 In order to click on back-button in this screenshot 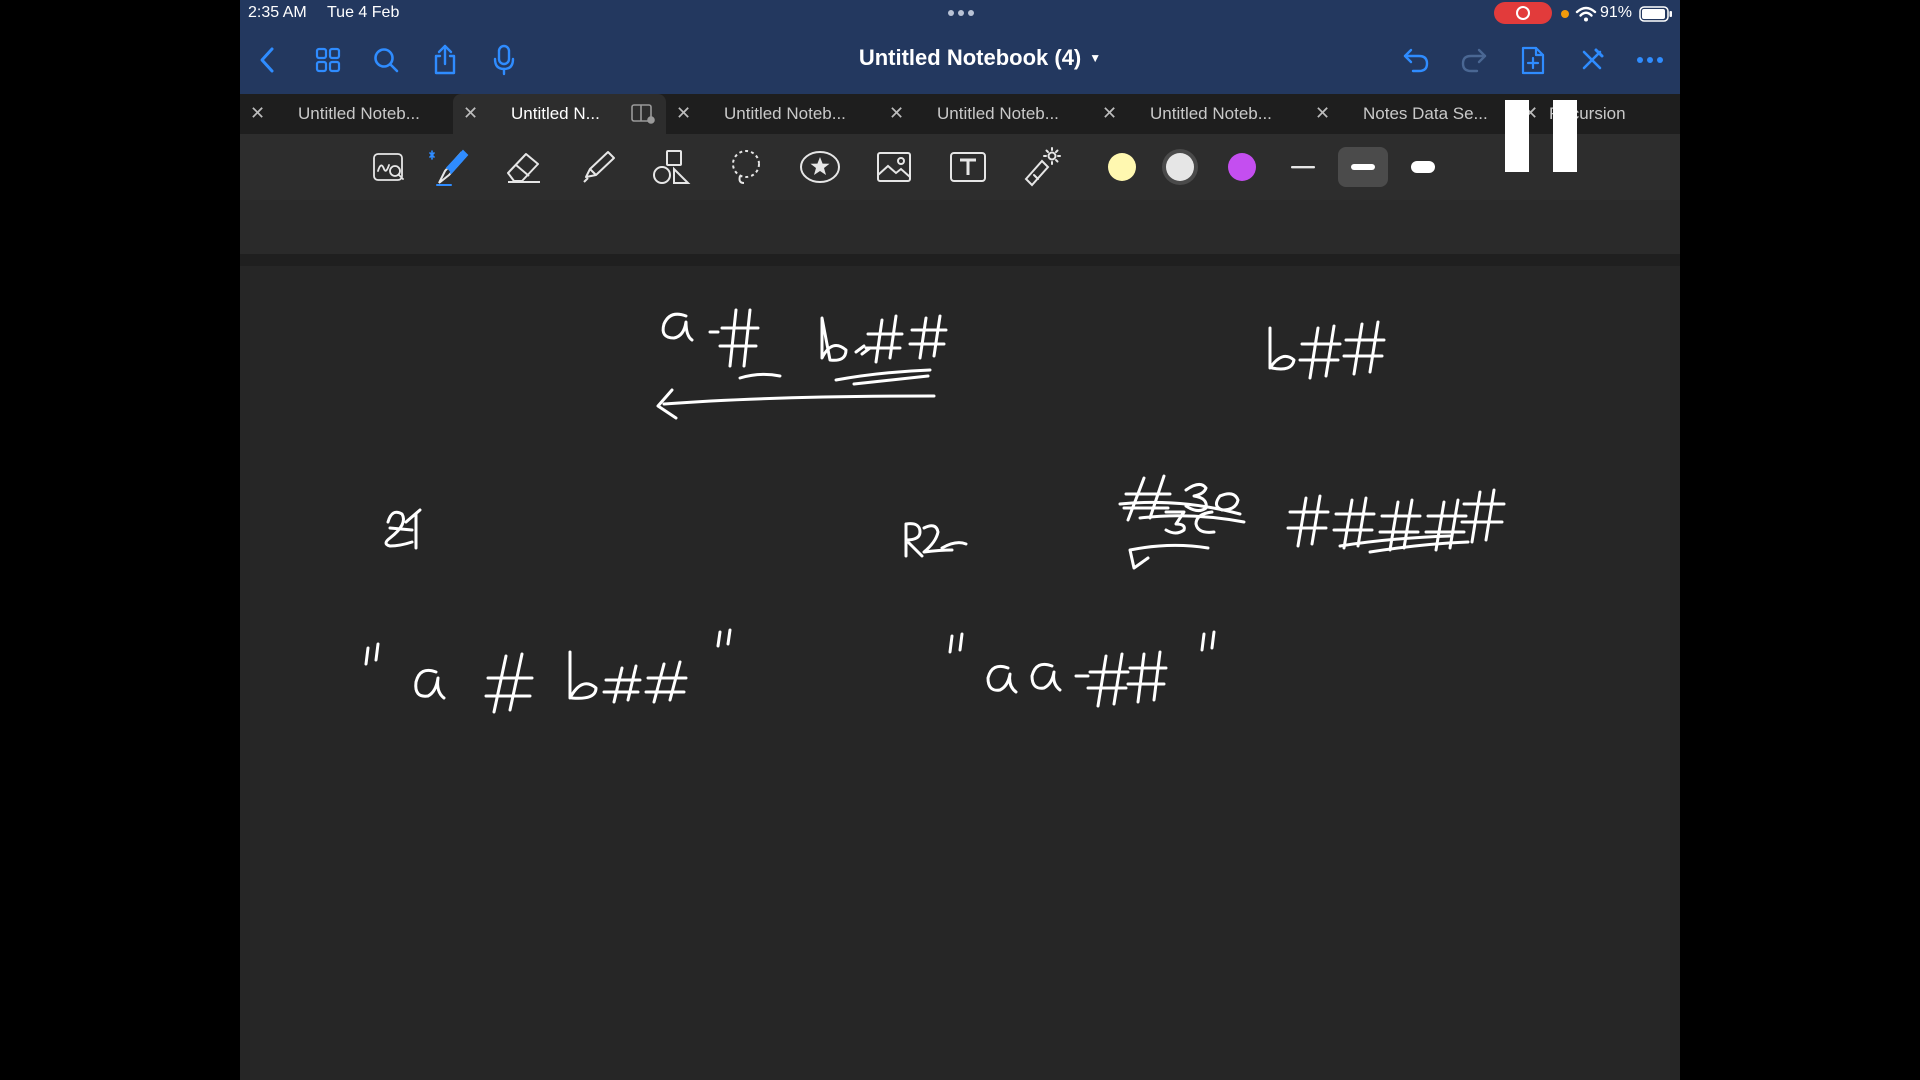, I will do `click(268, 60)`.